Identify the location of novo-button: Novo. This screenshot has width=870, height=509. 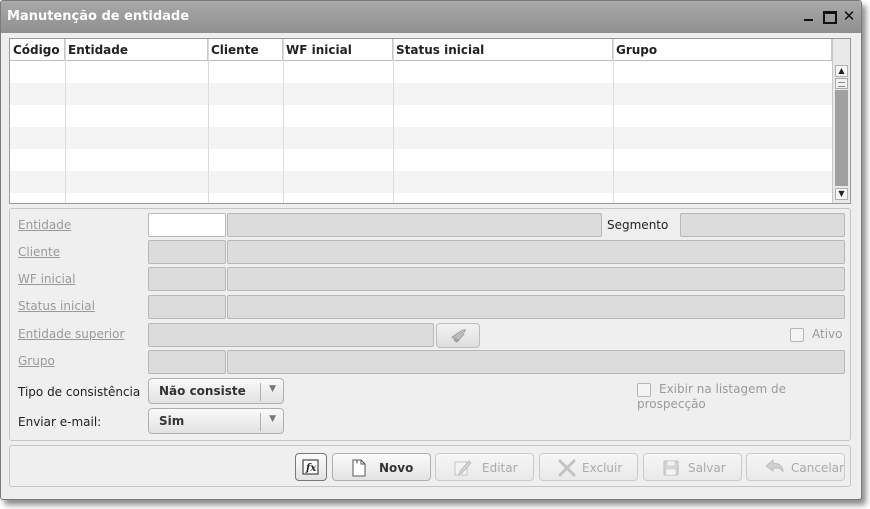
(381, 467).